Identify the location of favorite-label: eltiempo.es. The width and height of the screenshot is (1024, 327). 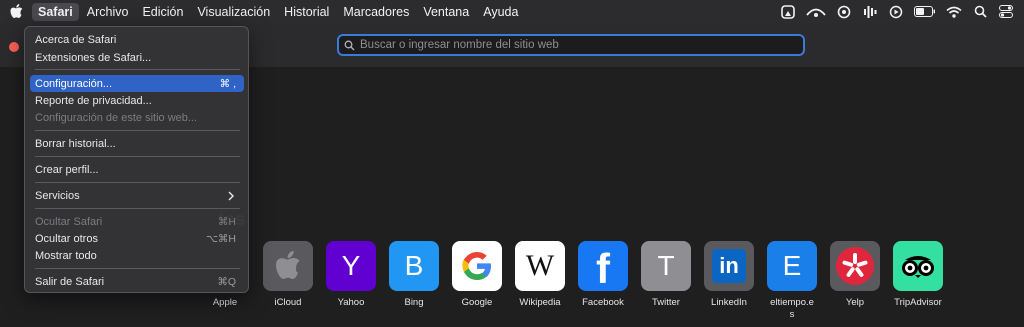
(792, 308).